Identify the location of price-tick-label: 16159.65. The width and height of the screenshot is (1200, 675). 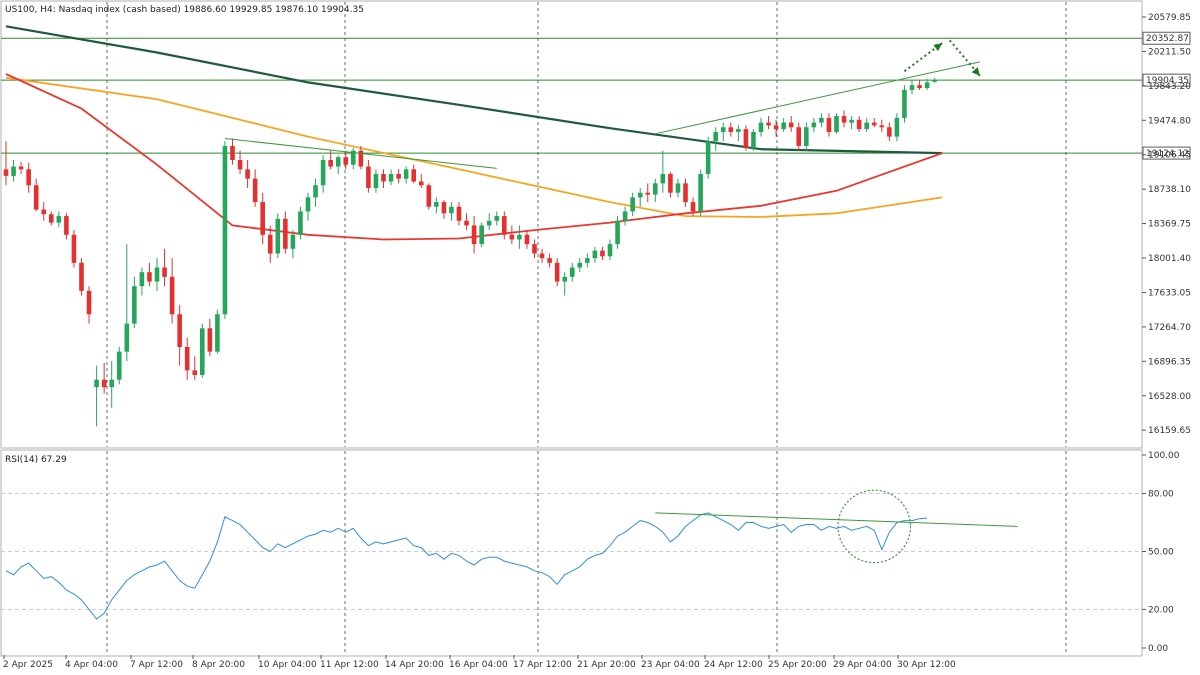
(1169, 431).